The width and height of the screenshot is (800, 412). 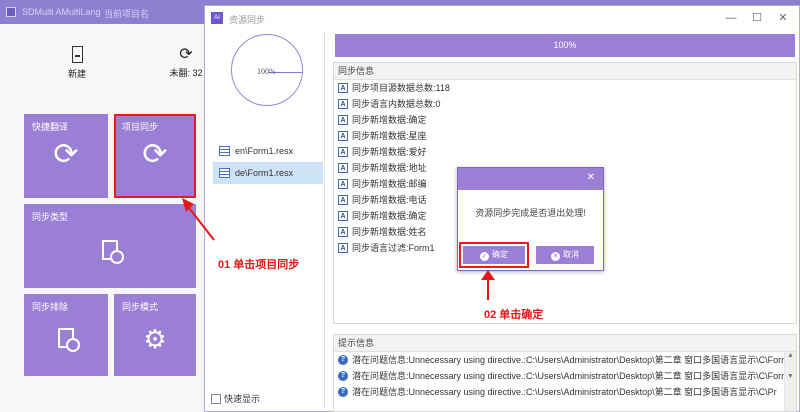 What do you see at coordinates (393, 248) in the screenshot?
I see `log-text: 同步语言过滤:Form1` at bounding box center [393, 248].